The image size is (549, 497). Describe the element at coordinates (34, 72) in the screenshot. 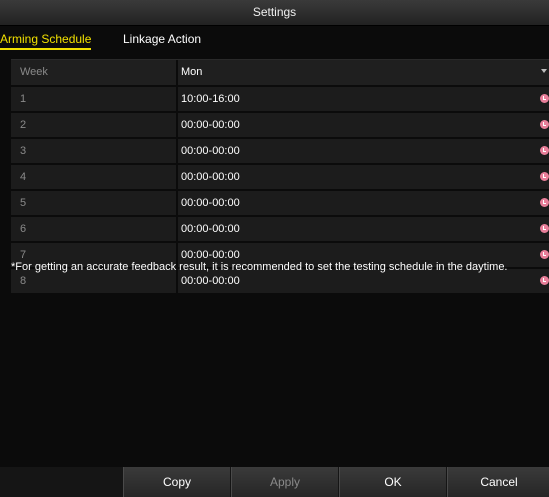

I see `week-label: Week` at that location.